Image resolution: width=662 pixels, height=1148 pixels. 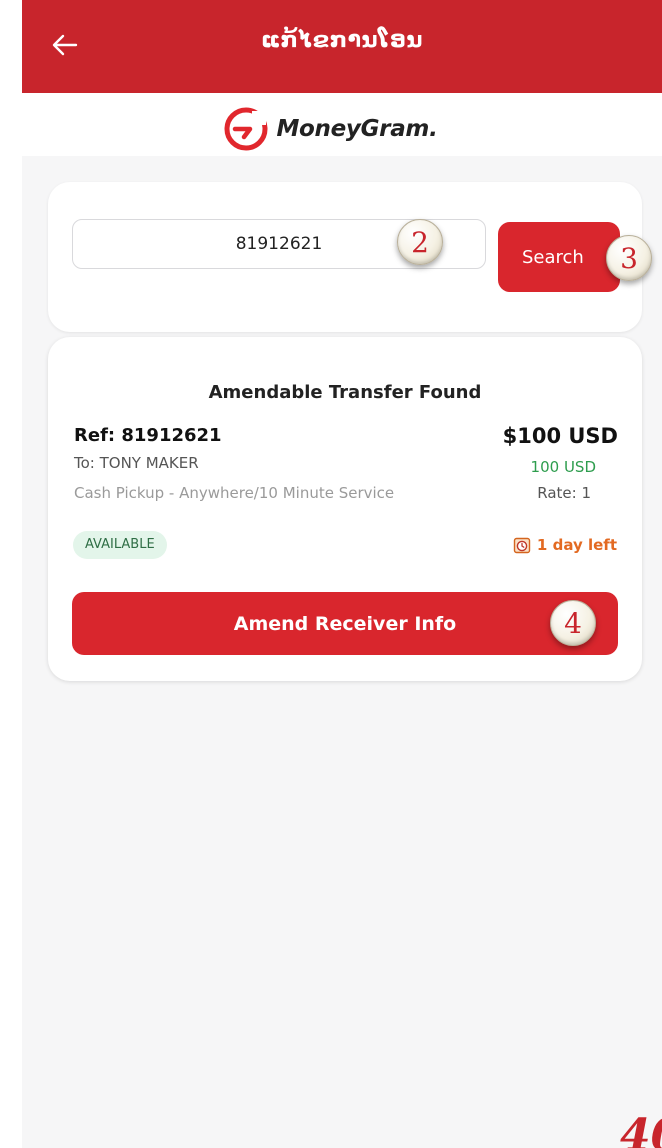 I want to click on time-left: 1 day left, so click(x=565, y=545).